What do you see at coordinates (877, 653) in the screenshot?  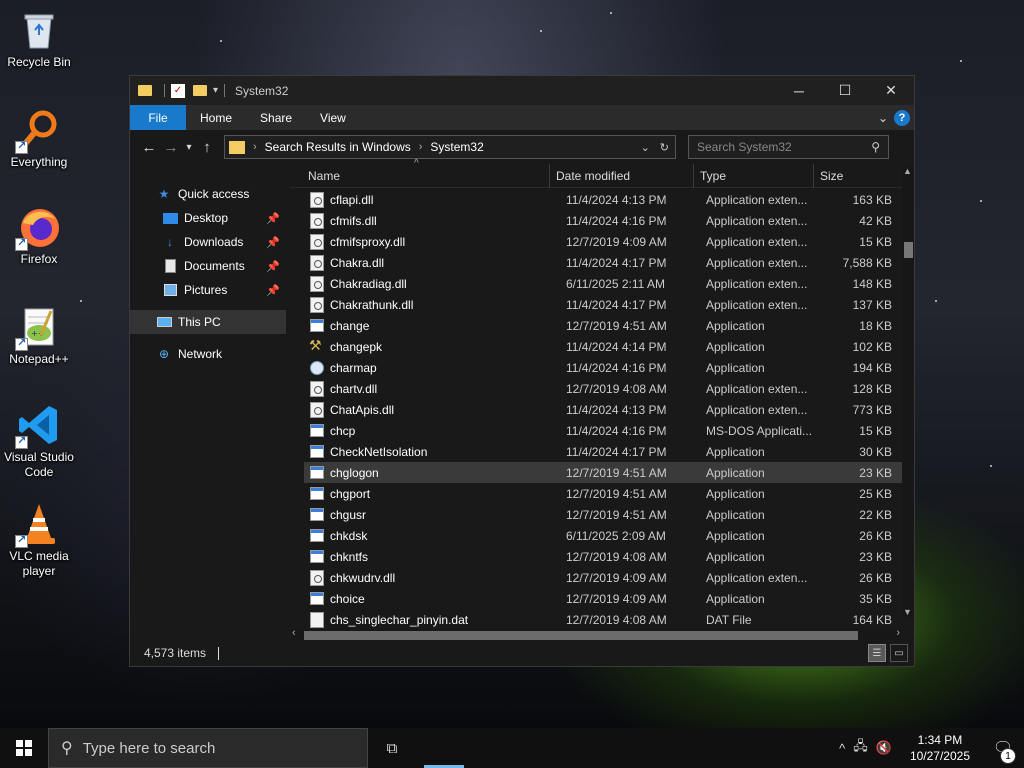 I see `details-view-icon: ☰` at bounding box center [877, 653].